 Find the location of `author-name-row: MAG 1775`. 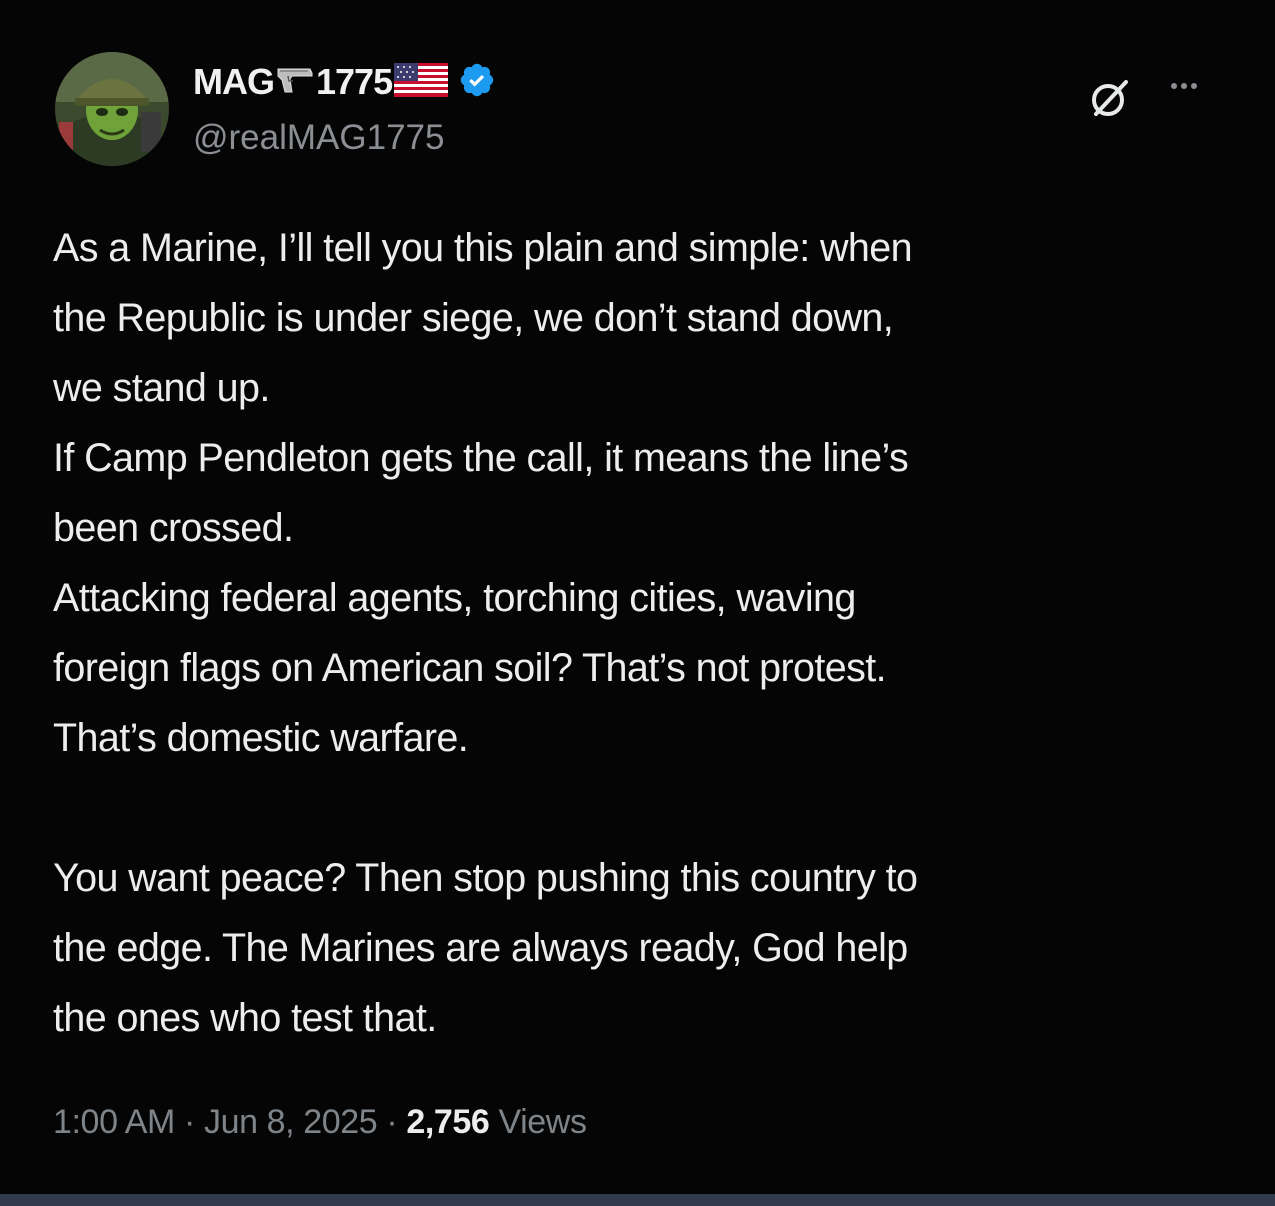

author-name-row: MAG 1775 is located at coordinates (344, 82).